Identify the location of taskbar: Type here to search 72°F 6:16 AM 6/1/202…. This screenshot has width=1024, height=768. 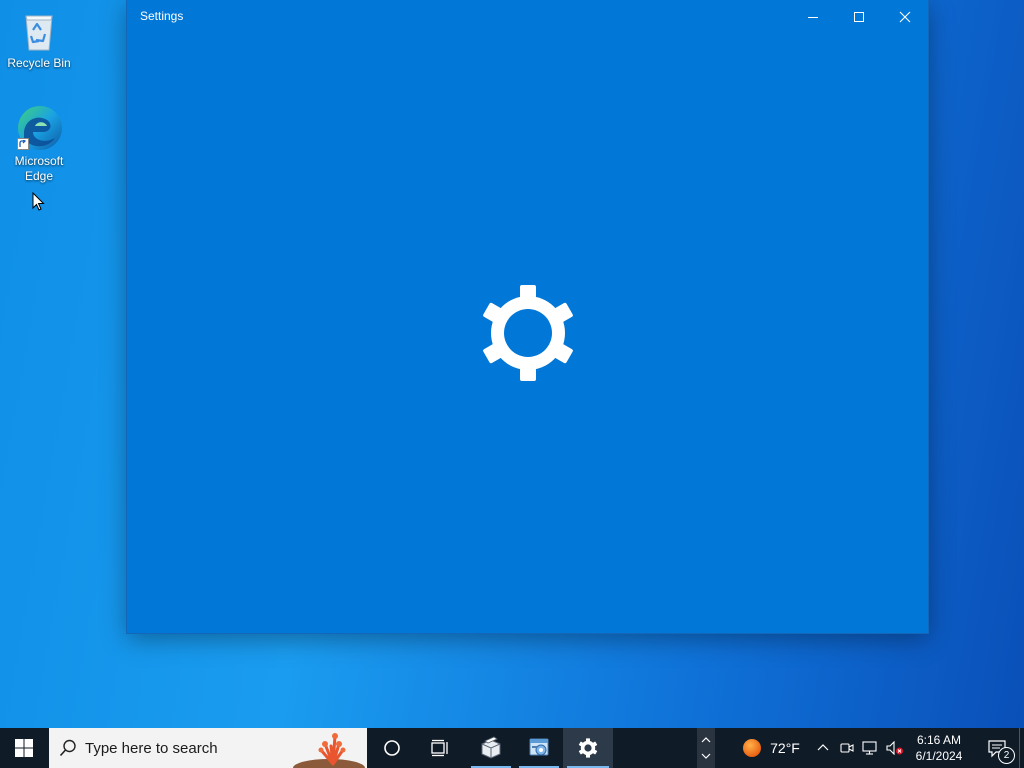
(512, 748).